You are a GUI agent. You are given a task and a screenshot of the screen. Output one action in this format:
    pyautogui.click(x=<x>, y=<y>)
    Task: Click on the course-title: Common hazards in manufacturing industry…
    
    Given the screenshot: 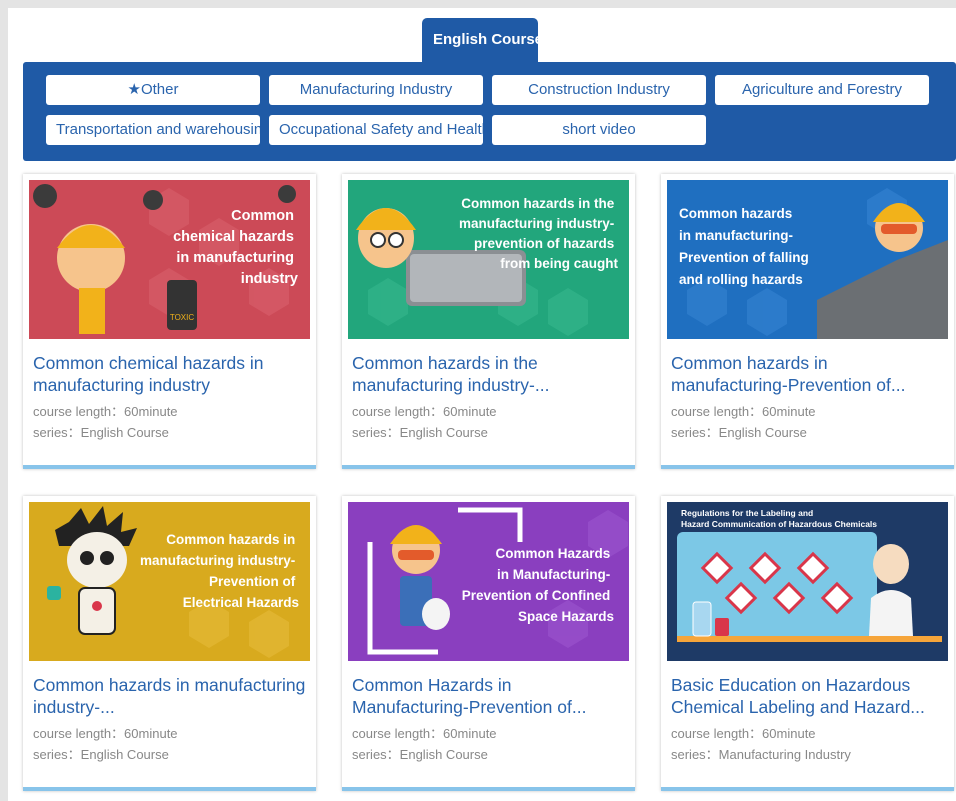 What is the action you would take?
    pyautogui.click(x=170, y=696)
    